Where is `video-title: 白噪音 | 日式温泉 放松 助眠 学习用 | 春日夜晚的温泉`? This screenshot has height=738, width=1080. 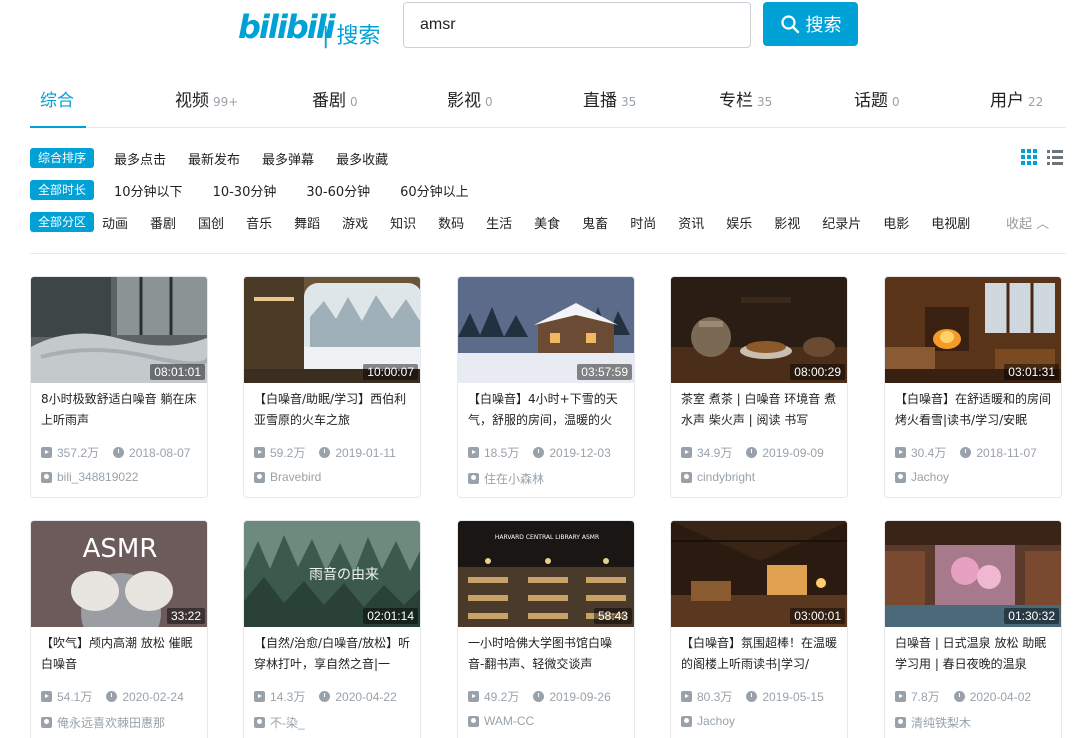
video-title: 白噪音 | 日式温泉 放松 助眠 学习用 | 春日夜晚的温泉 is located at coordinates (975, 654).